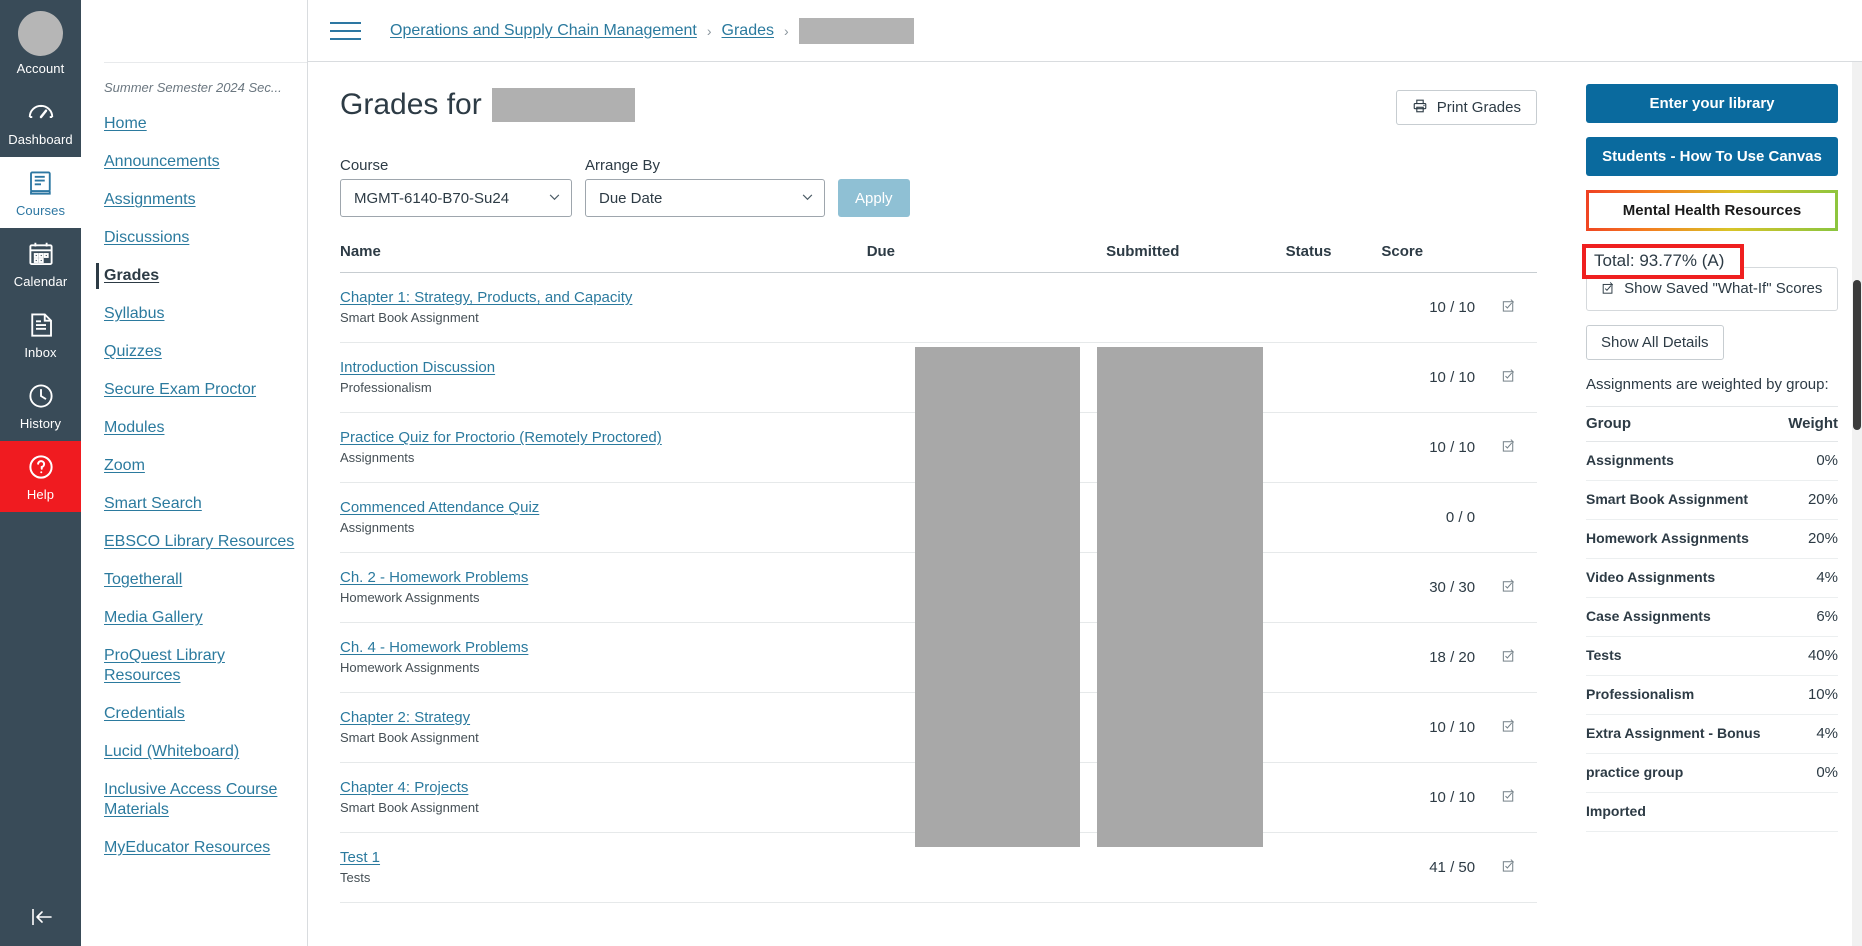  Describe the element at coordinates (194, 714) in the screenshot. I see `course-nav-item-credentials: Credentials` at that location.